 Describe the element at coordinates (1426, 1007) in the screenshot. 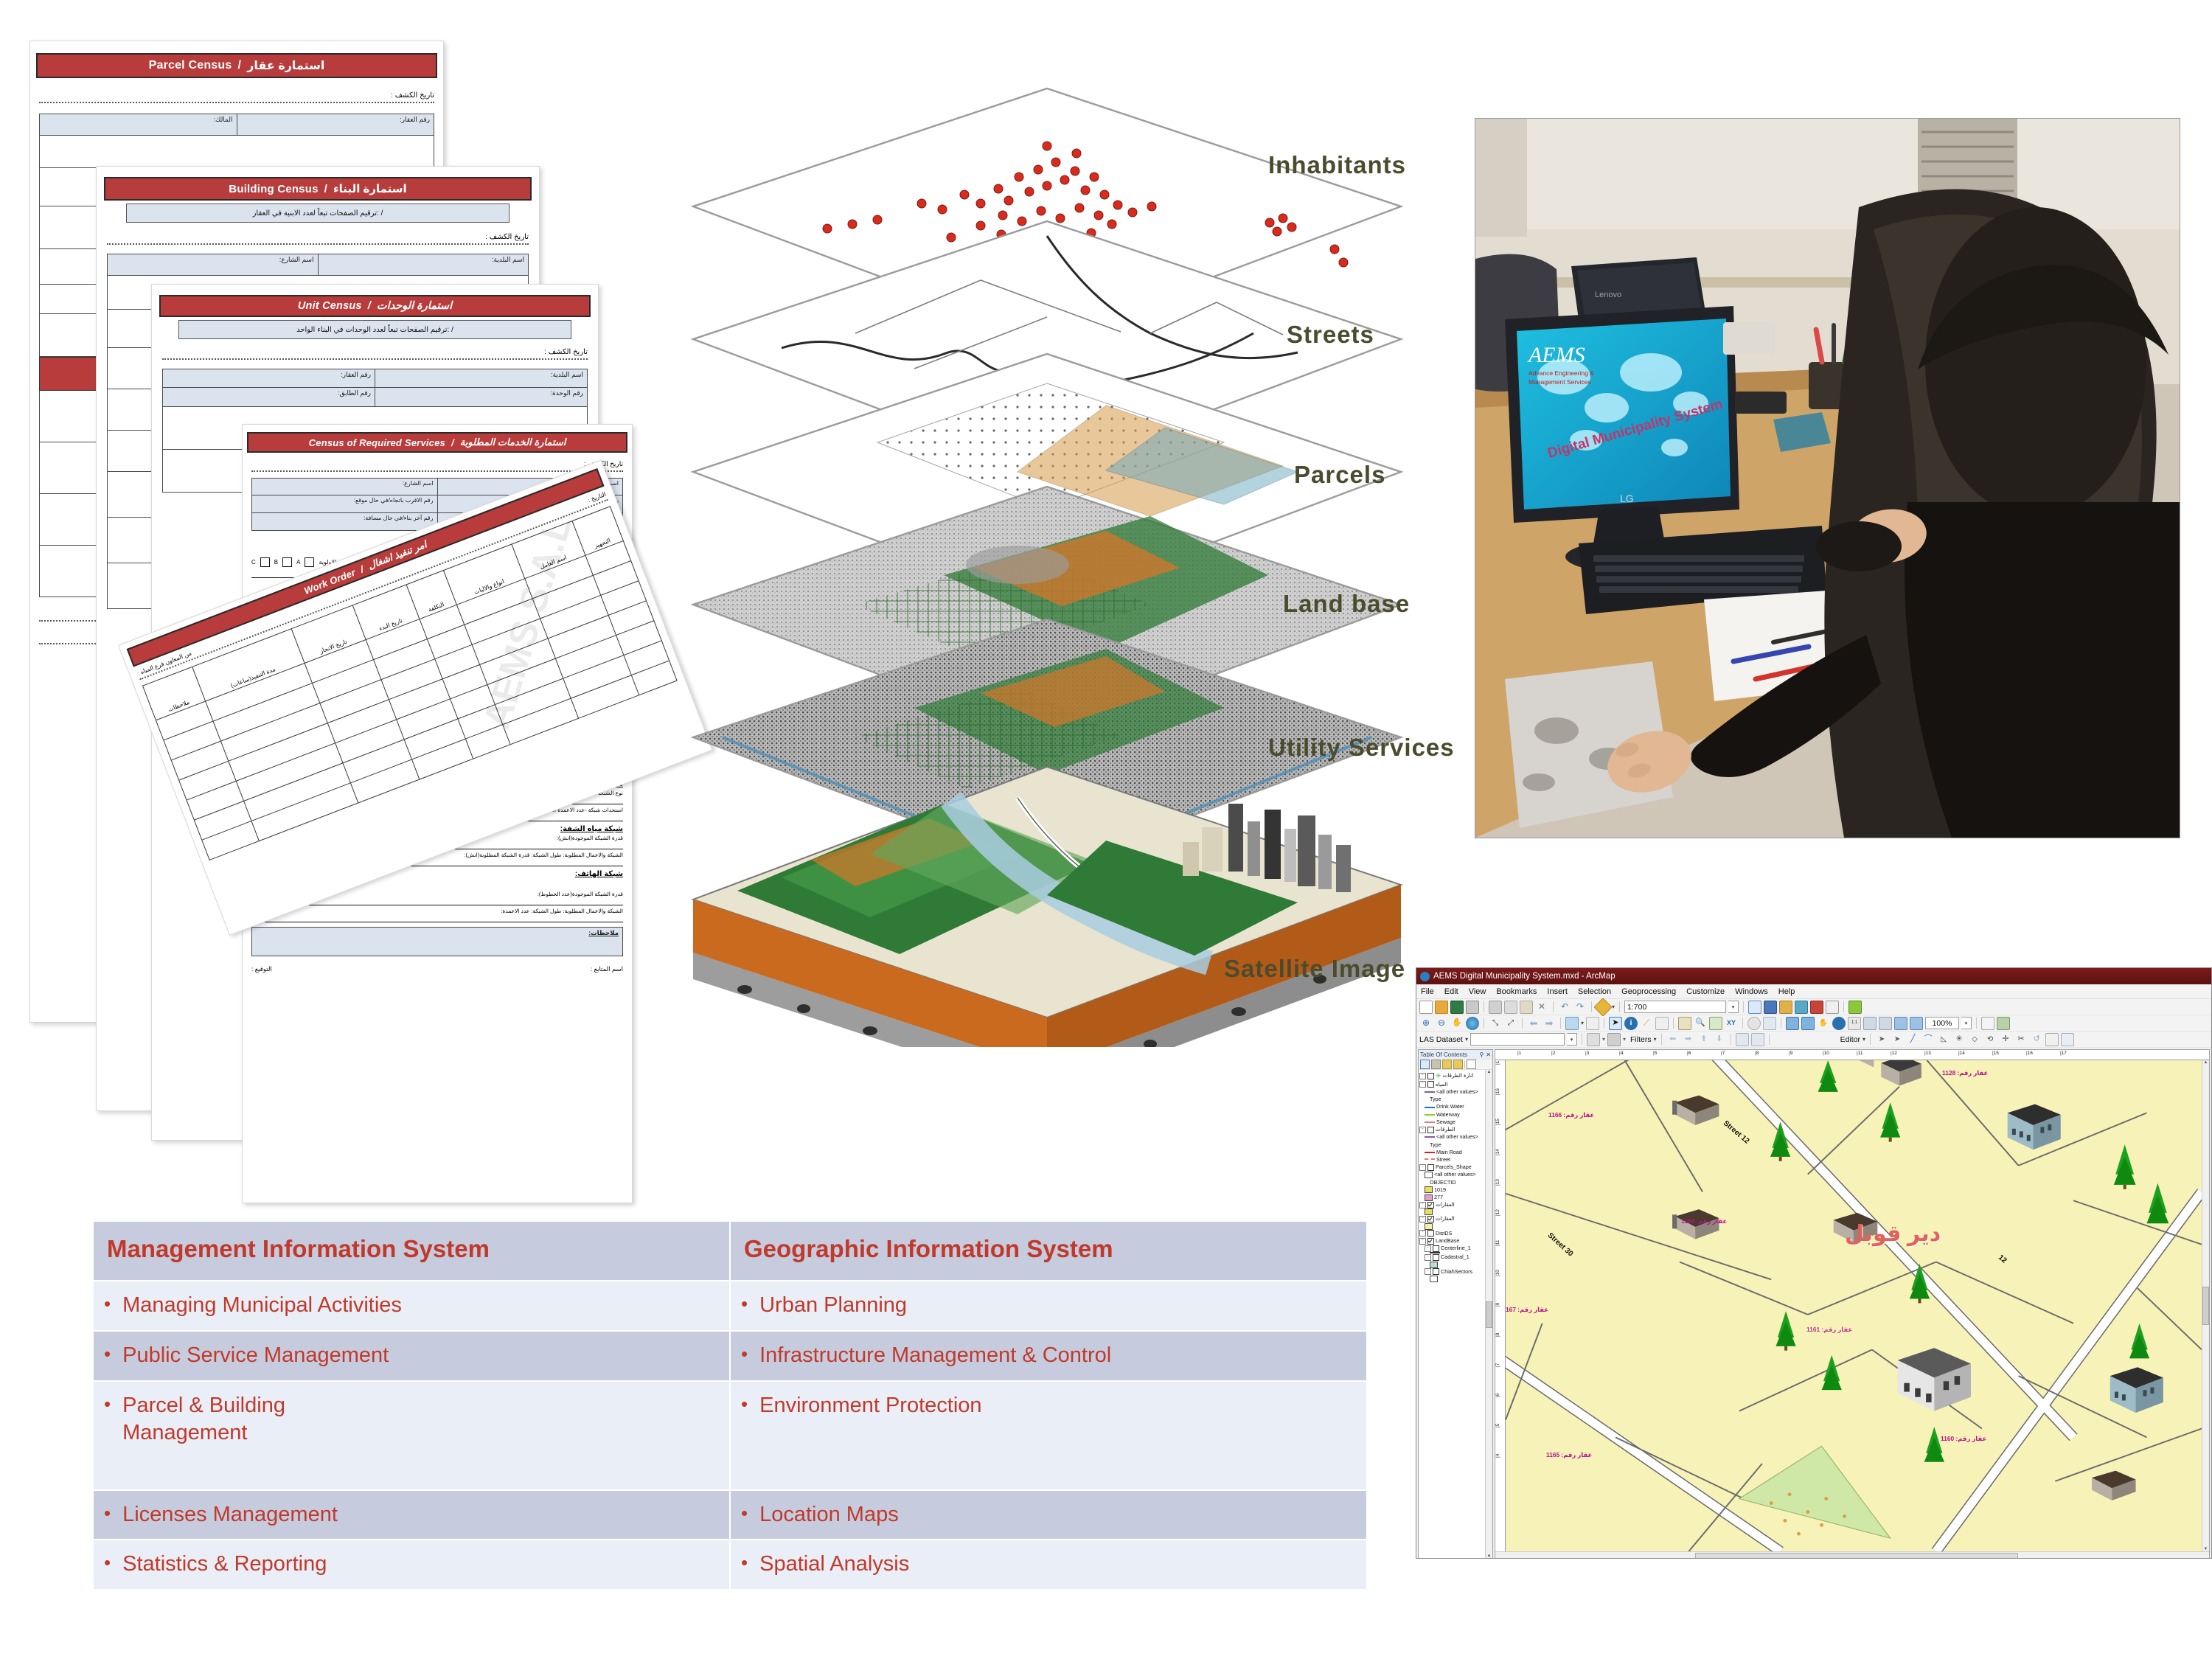

I see `new-map-icon` at that location.